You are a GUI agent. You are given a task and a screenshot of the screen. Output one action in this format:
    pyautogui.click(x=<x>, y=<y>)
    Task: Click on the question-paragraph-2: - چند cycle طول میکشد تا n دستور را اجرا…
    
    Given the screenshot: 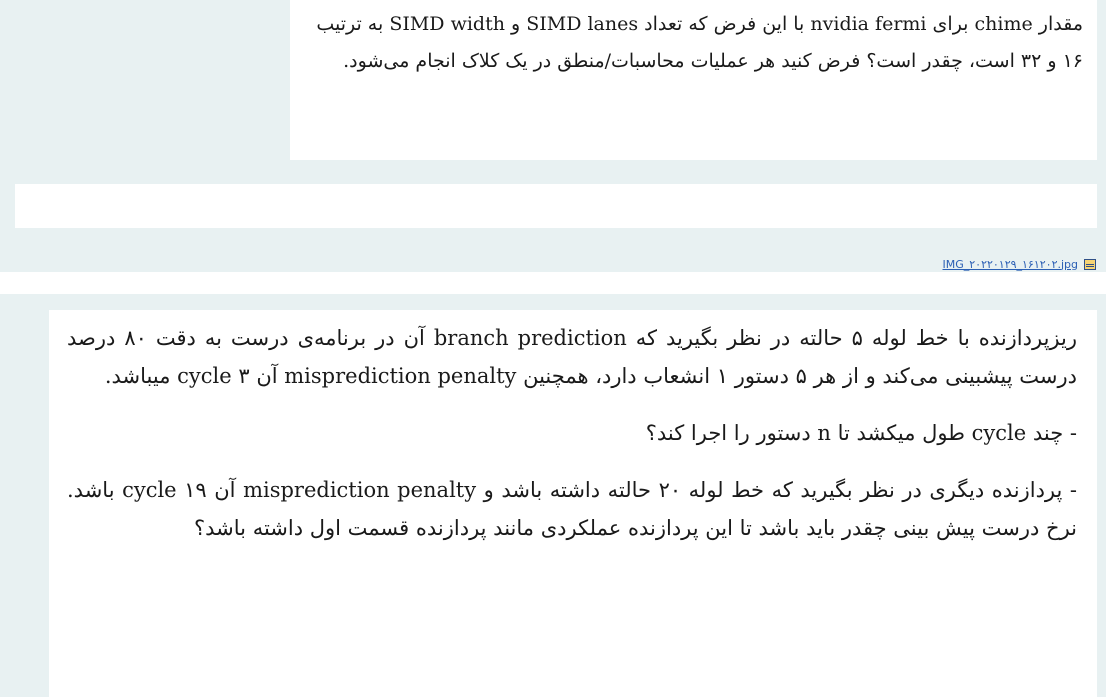 What is the action you would take?
    pyautogui.click(x=861, y=433)
    